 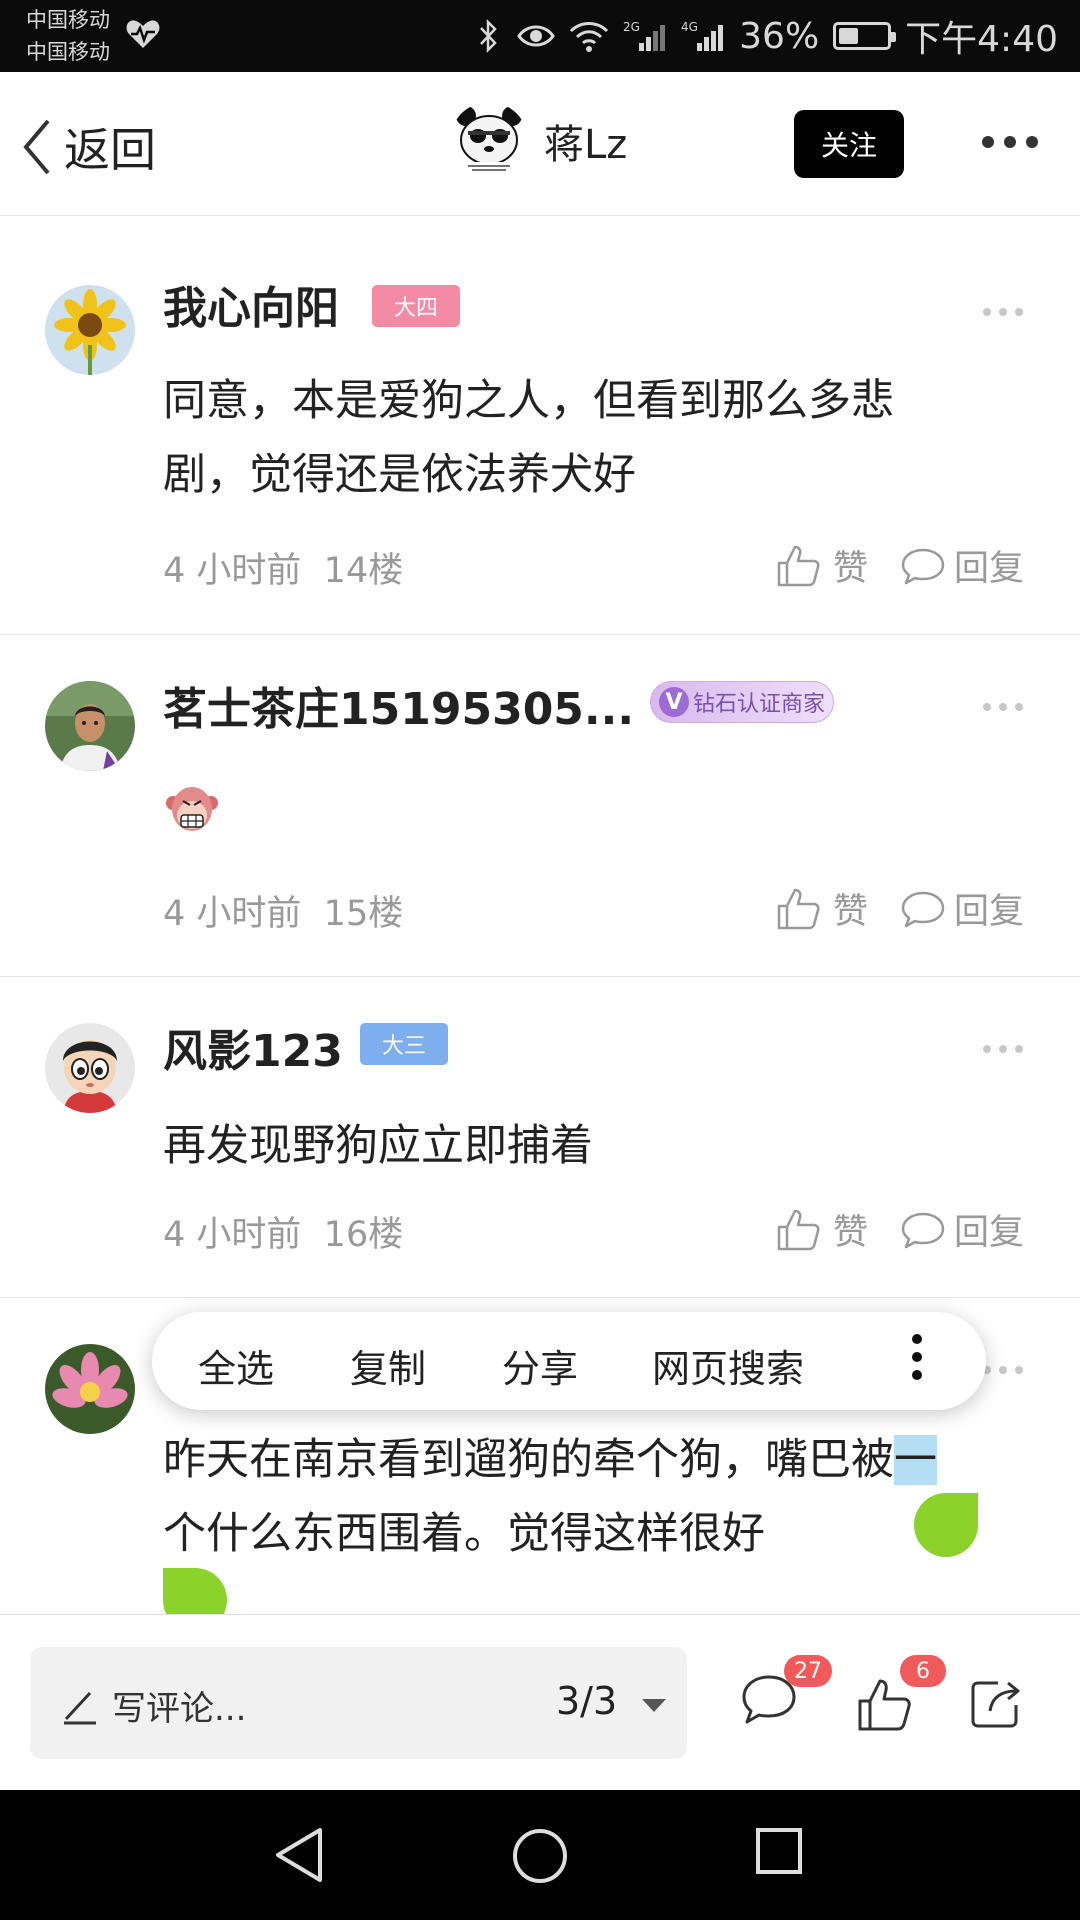 I want to click on vip-v-icon: V, so click(x=674, y=702).